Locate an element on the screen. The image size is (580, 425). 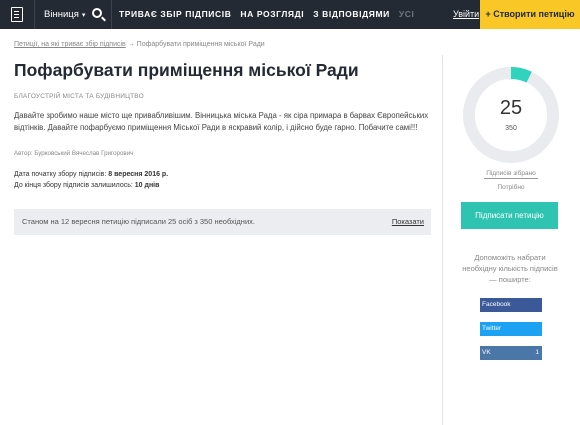
start-date-value: 8 вересня 2016 р. is located at coordinates (138, 174).